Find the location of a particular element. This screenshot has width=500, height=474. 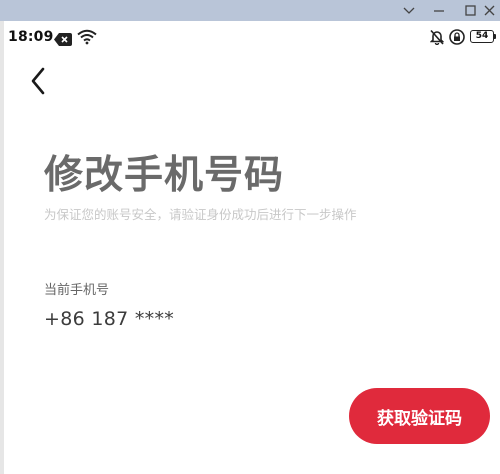

status-bar: 18:09 54 is located at coordinates (252, 37).